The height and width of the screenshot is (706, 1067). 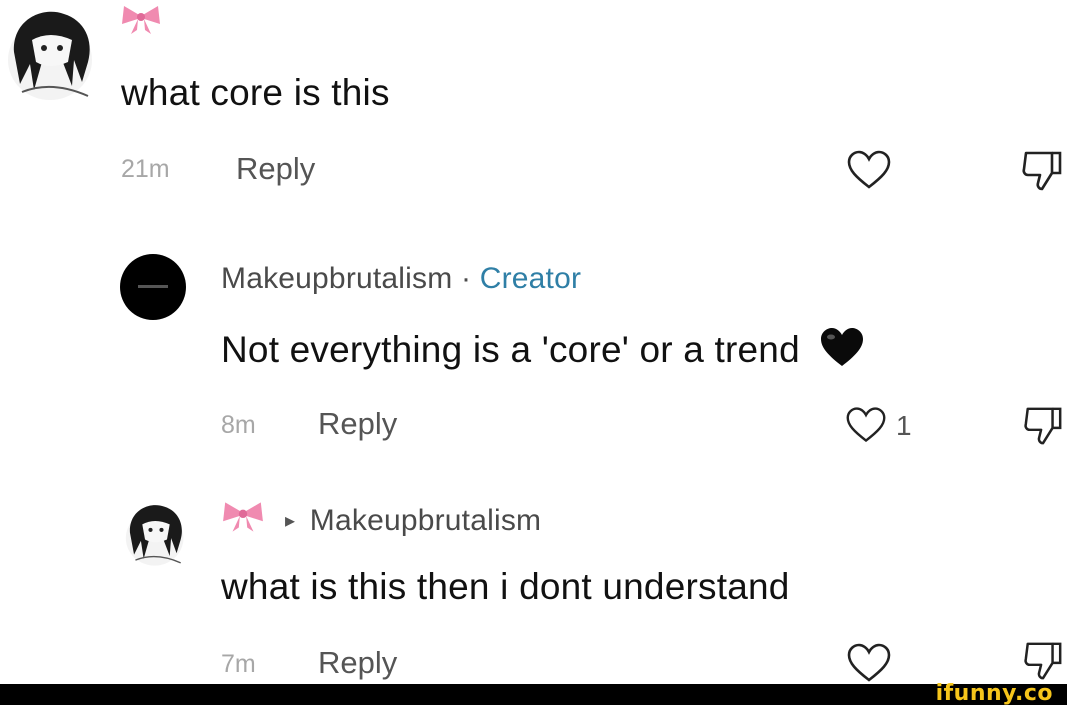 I want to click on comment-header: Makeupbrutalism · Creator, so click(x=401, y=279).